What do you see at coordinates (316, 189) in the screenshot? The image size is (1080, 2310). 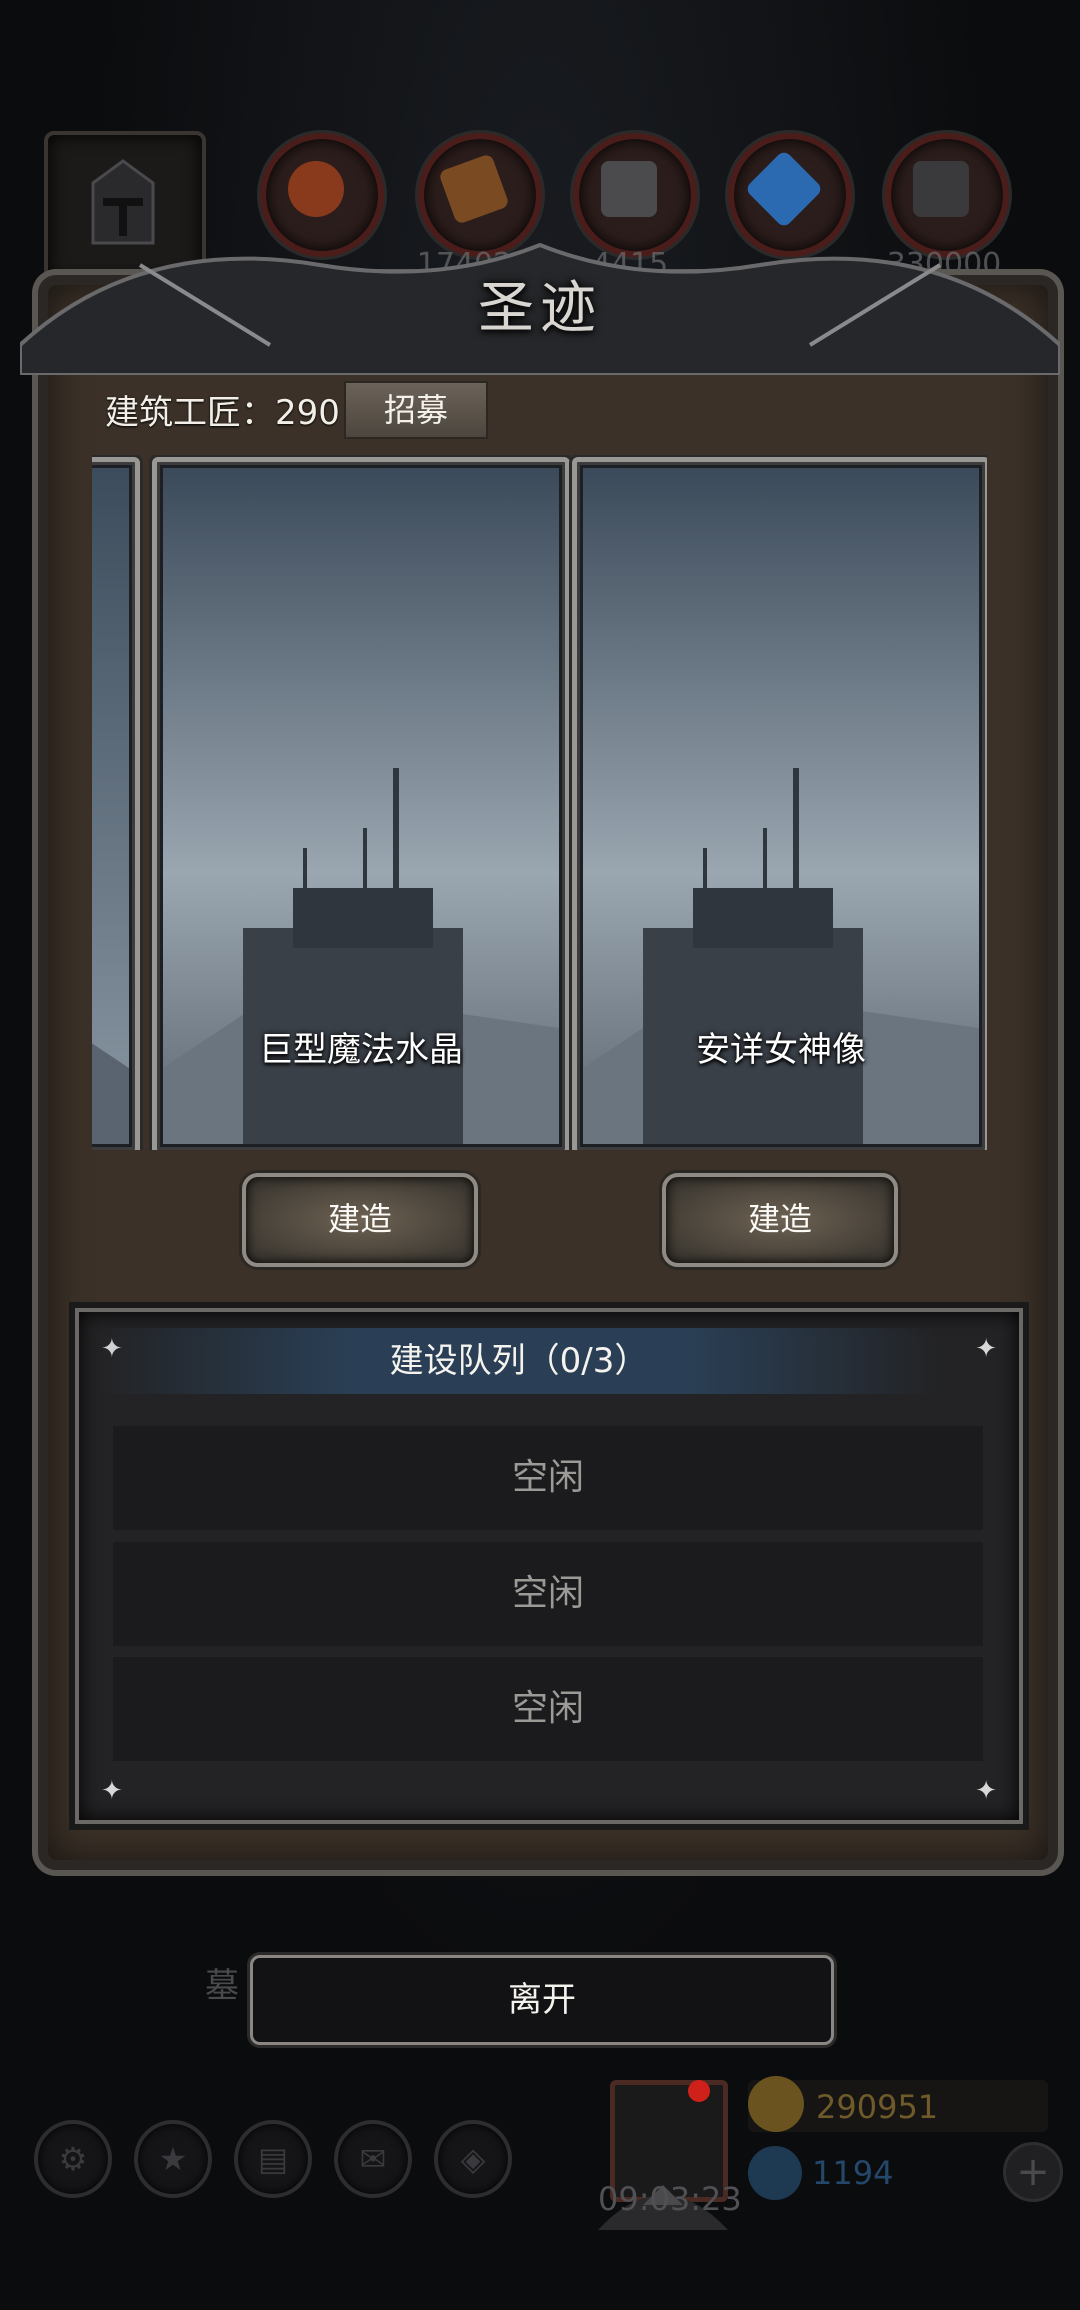 I see `ore-icon` at bounding box center [316, 189].